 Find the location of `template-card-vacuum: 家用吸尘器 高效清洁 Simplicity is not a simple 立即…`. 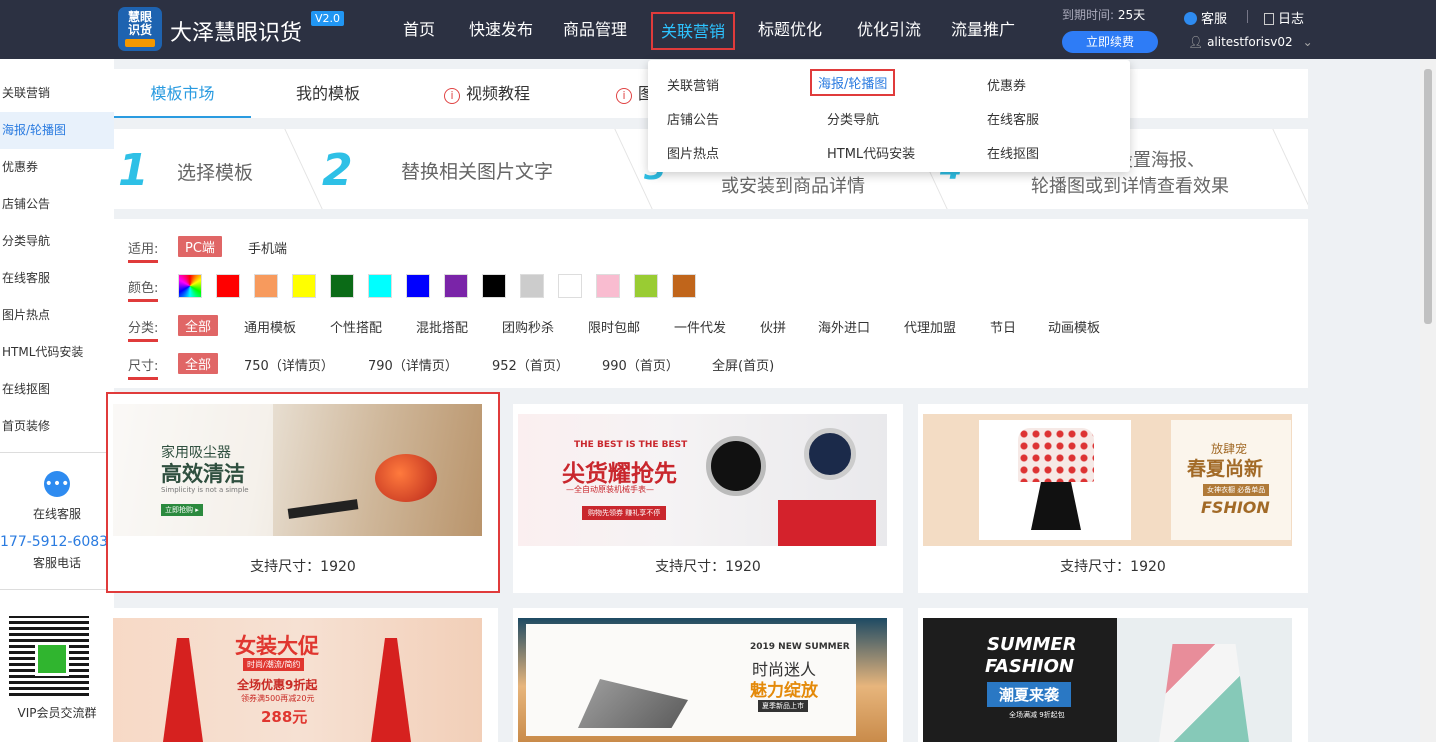

template-card-vacuum: 家用吸尘器 高效清洁 Simplicity is not a simple 立即… is located at coordinates (303, 492).